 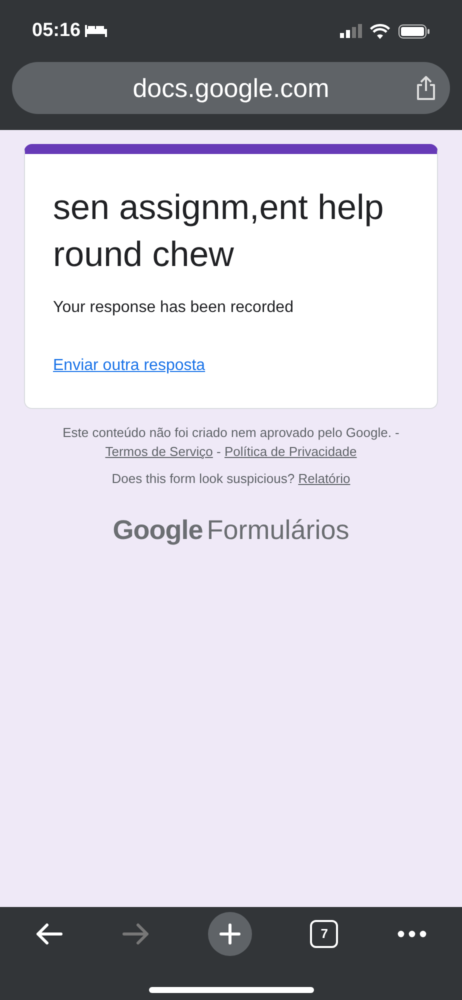 I want to click on form-title: sen assignm,ent help round chew, so click(x=219, y=231).